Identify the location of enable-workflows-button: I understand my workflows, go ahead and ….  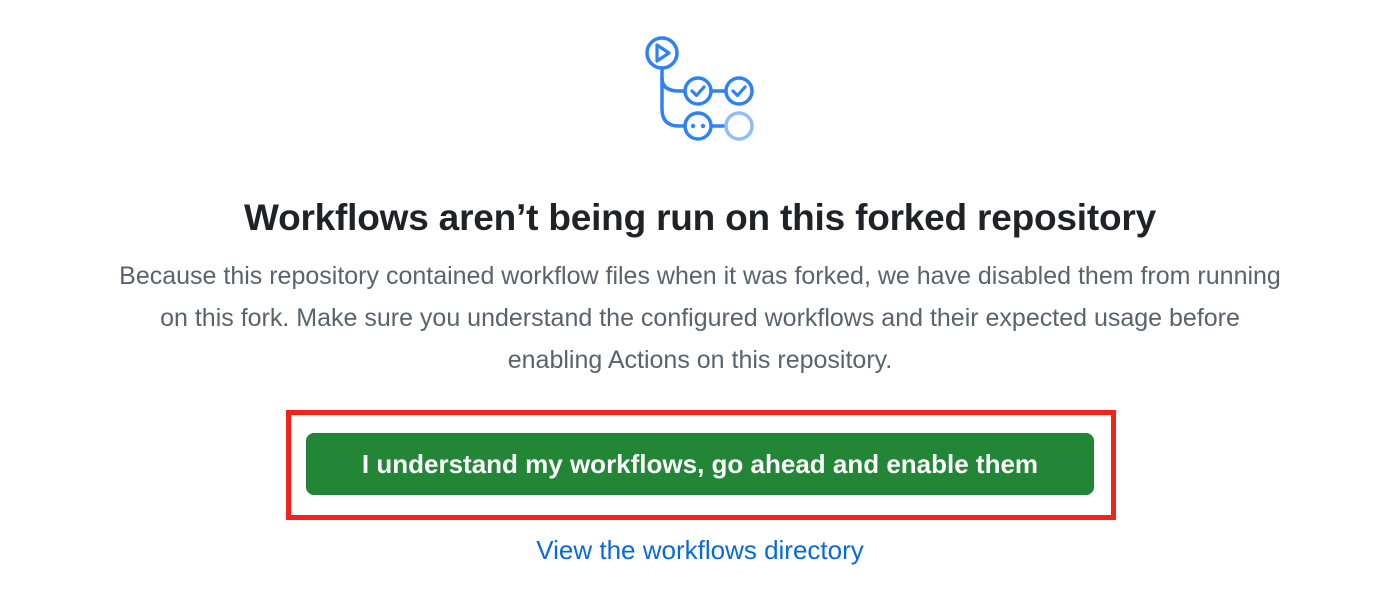
(700, 464).